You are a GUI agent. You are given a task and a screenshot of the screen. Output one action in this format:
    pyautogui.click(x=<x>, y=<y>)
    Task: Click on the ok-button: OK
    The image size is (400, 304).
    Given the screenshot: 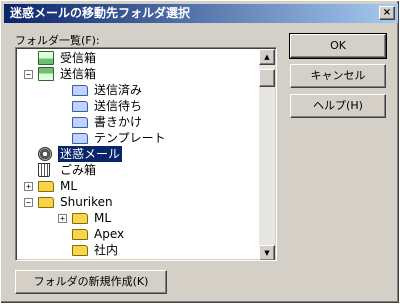 What is the action you would take?
    pyautogui.click(x=338, y=46)
    